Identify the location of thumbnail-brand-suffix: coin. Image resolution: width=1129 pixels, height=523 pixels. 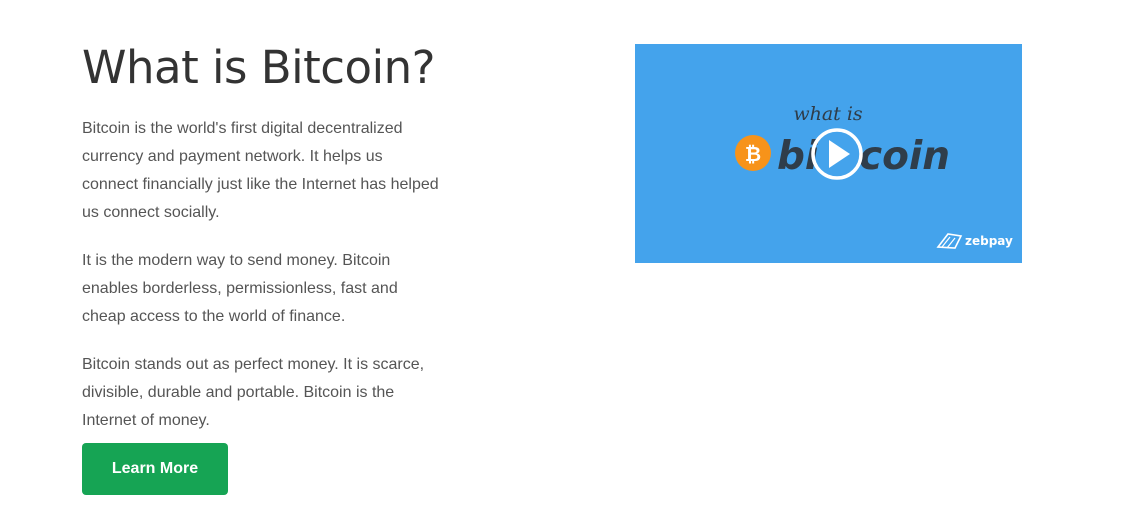
(904, 156).